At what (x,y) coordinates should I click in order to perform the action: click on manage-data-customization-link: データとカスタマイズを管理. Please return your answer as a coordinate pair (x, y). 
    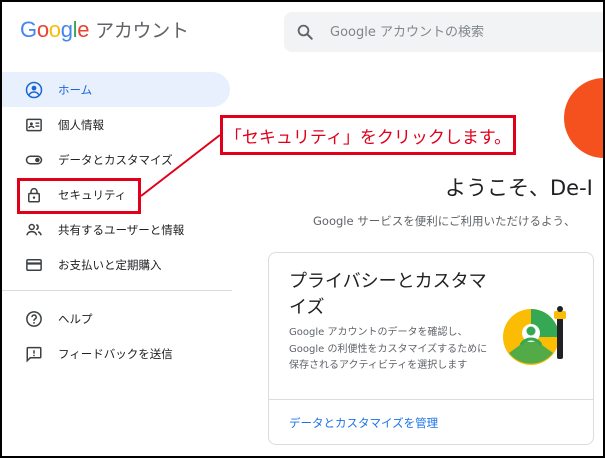
    Looking at the image, I should click on (363, 423).